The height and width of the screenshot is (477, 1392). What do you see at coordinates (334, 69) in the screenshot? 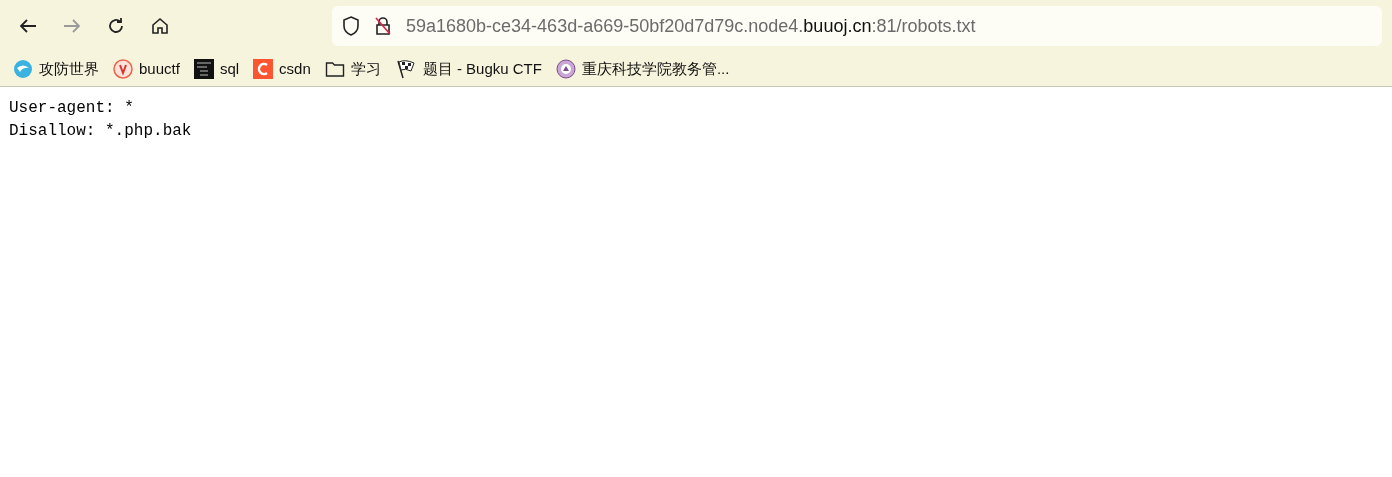
I see `folder-icon` at bounding box center [334, 69].